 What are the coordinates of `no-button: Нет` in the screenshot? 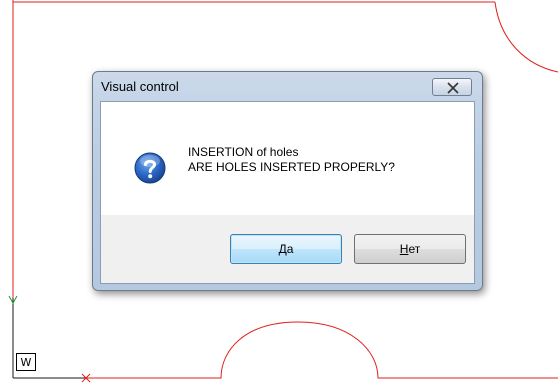 It's located at (410, 249).